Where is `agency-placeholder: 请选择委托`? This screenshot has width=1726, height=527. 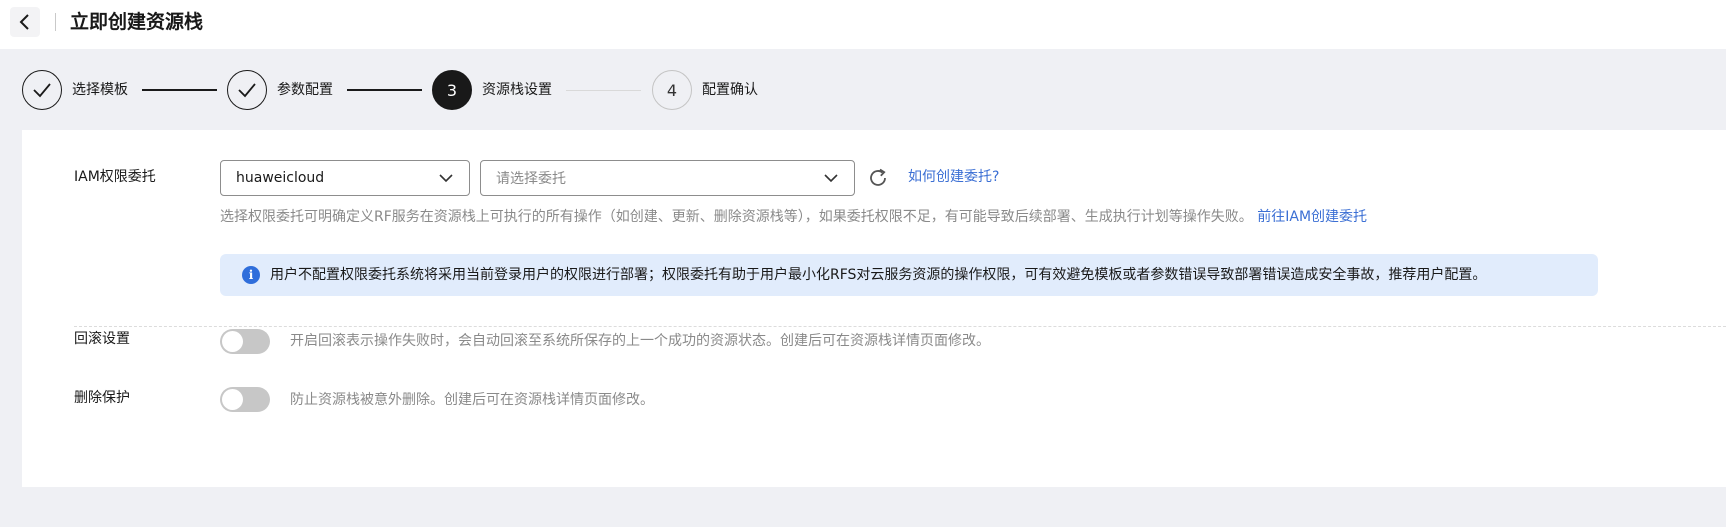
agency-placeholder: 请选择委托 is located at coordinates (531, 179).